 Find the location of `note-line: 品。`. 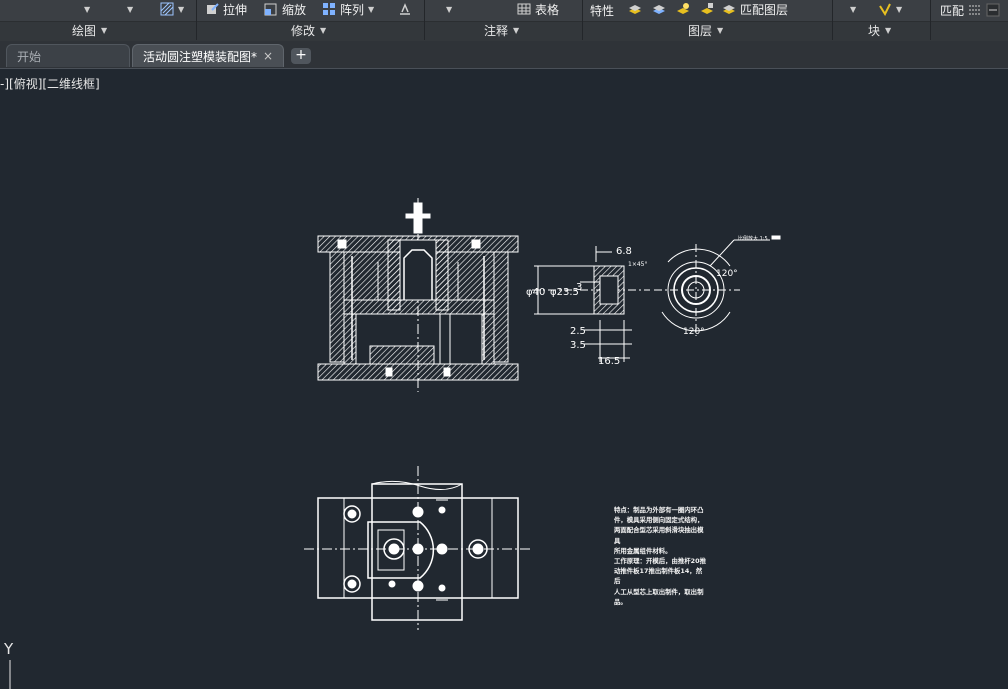

note-line: 品。 is located at coordinates (620, 601).